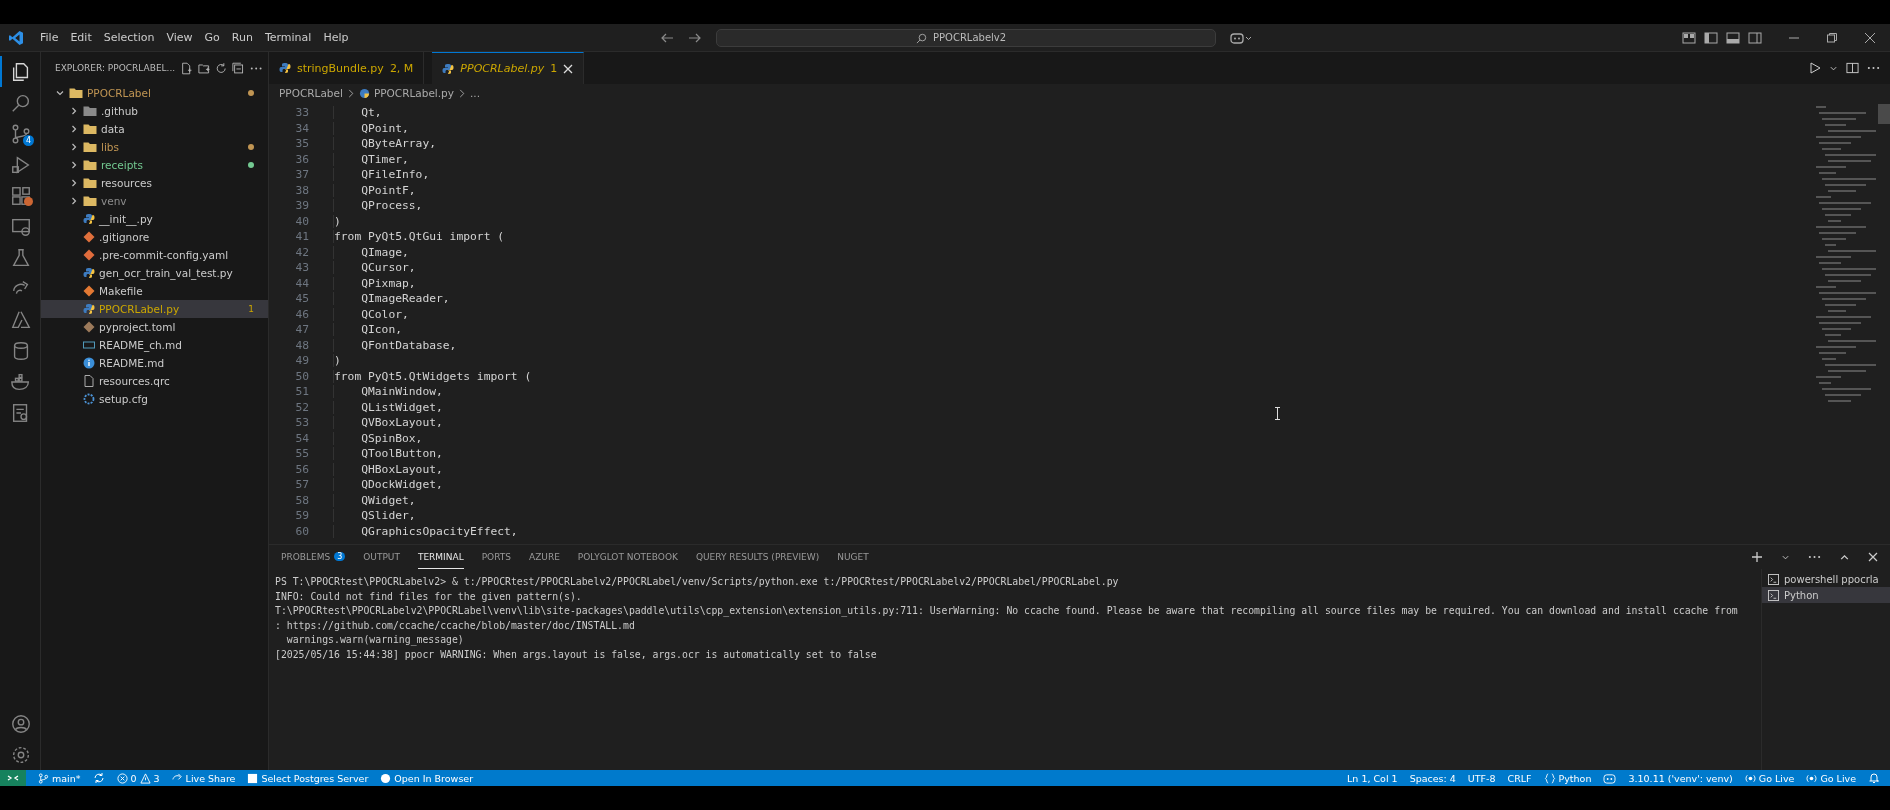  I want to click on tree-item: PPOCRLabel, so click(154, 93).